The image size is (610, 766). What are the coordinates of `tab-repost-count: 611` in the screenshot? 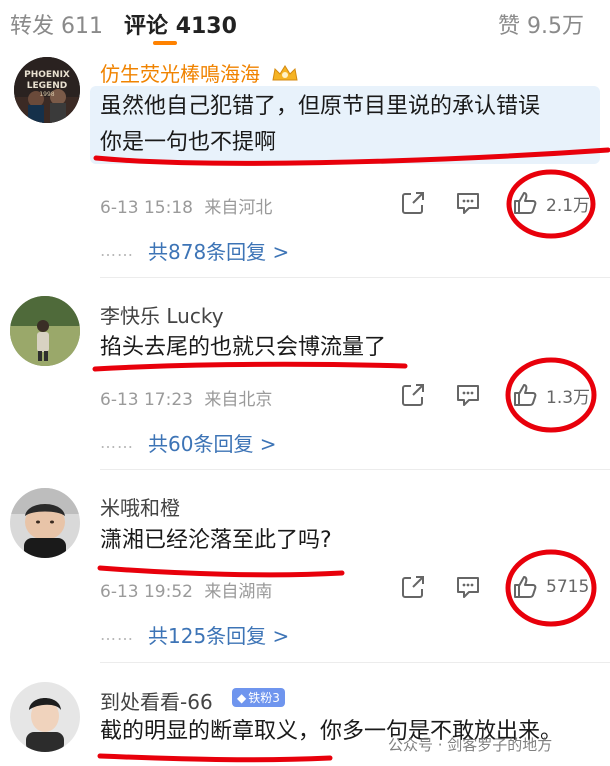 It's located at (82, 26).